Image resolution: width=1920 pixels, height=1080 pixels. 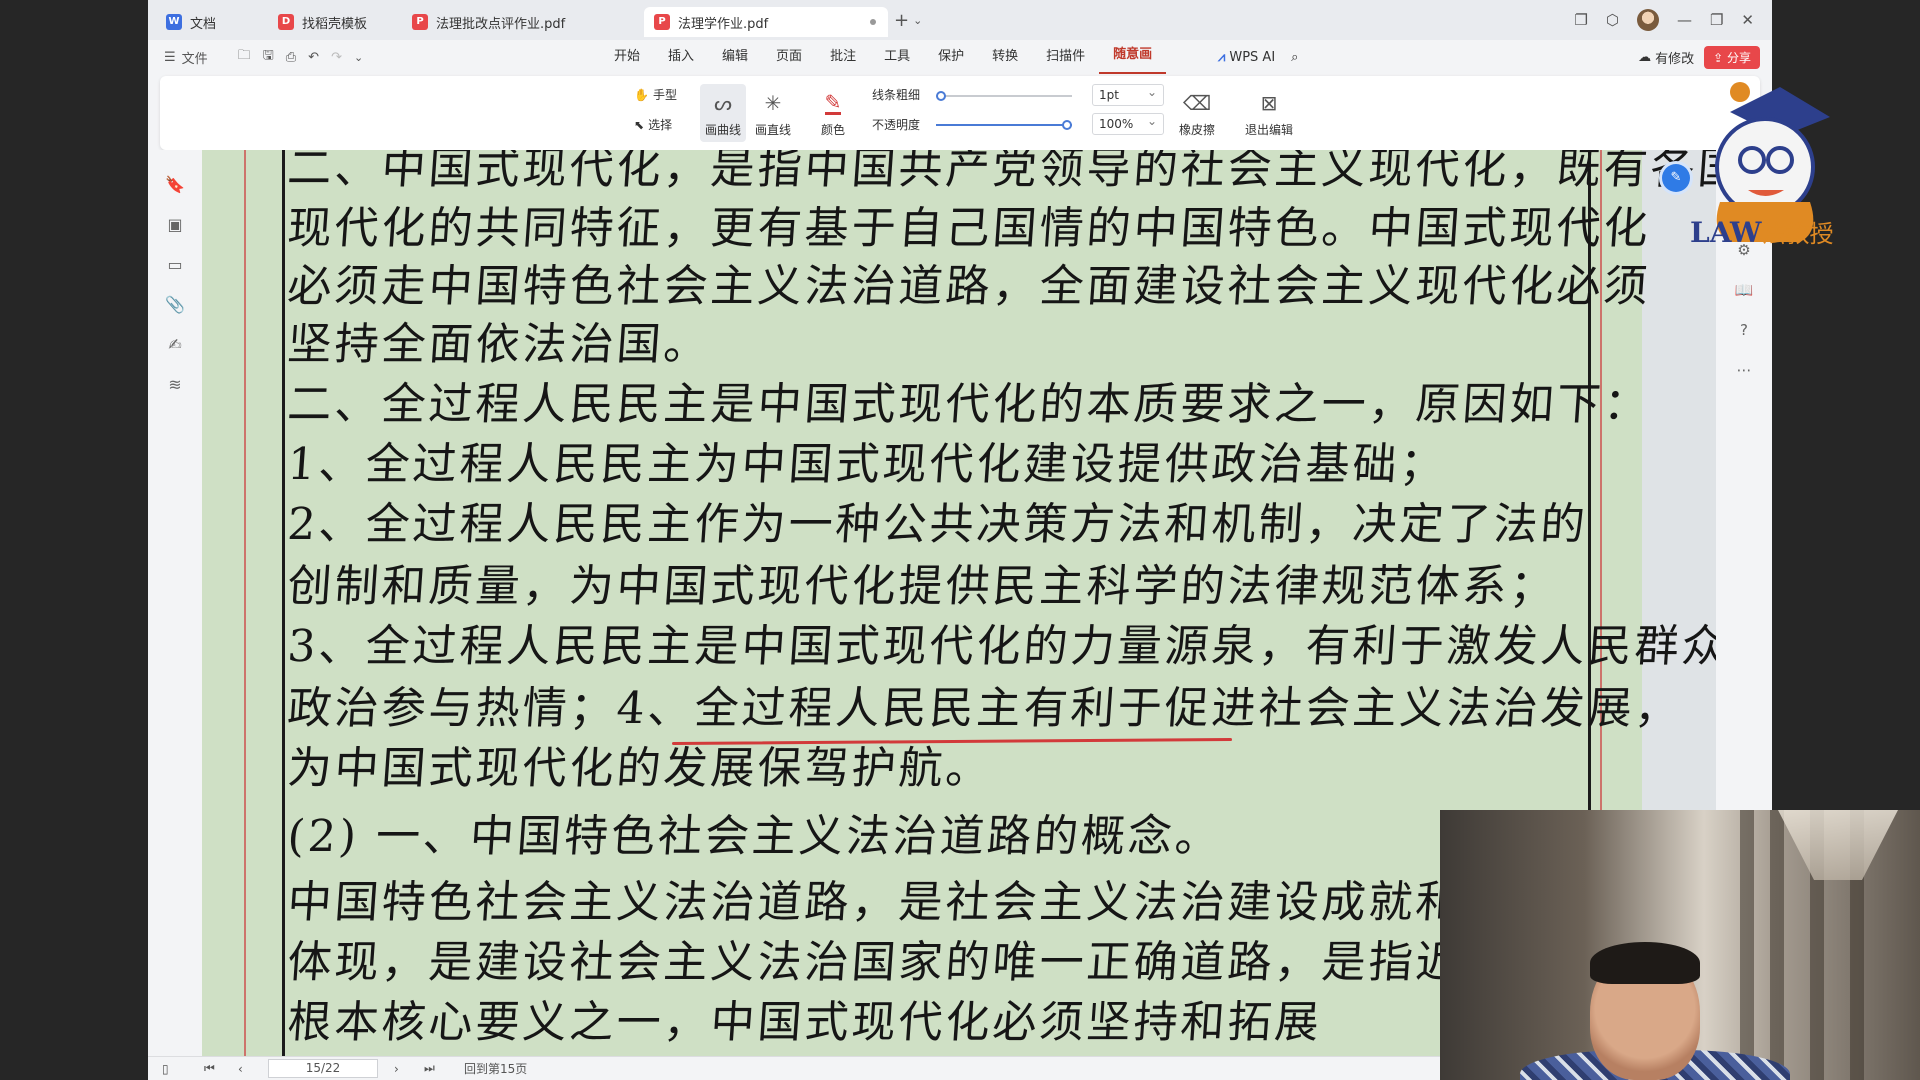 What do you see at coordinates (1777, 945) in the screenshot?
I see `curtain-fold` at bounding box center [1777, 945].